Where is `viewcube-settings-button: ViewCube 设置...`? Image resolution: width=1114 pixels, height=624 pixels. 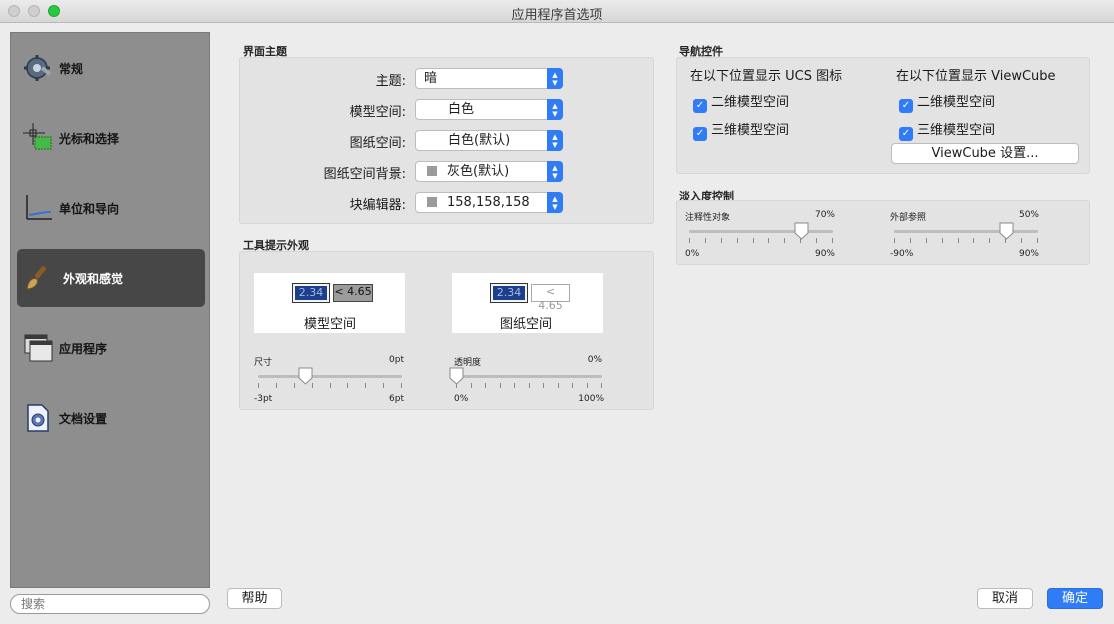 viewcube-settings-button: ViewCube 设置... is located at coordinates (985, 153).